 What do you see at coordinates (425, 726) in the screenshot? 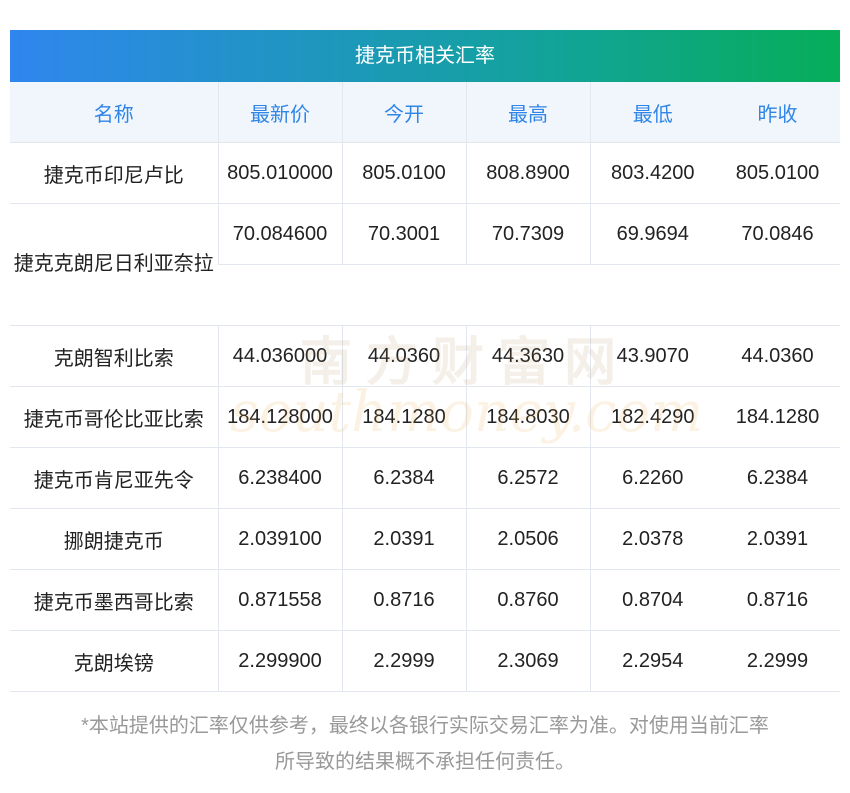
I see `disclaimer-line-1: *本站提供的汇率仅供参考，最终以各银行实际交易汇率为准。对使用当前汇率` at bounding box center [425, 726].